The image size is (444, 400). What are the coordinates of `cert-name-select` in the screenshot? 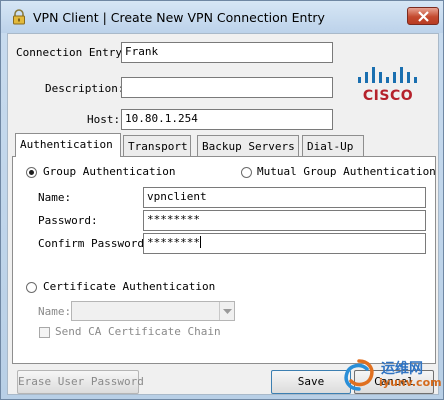 It's located at (153, 311).